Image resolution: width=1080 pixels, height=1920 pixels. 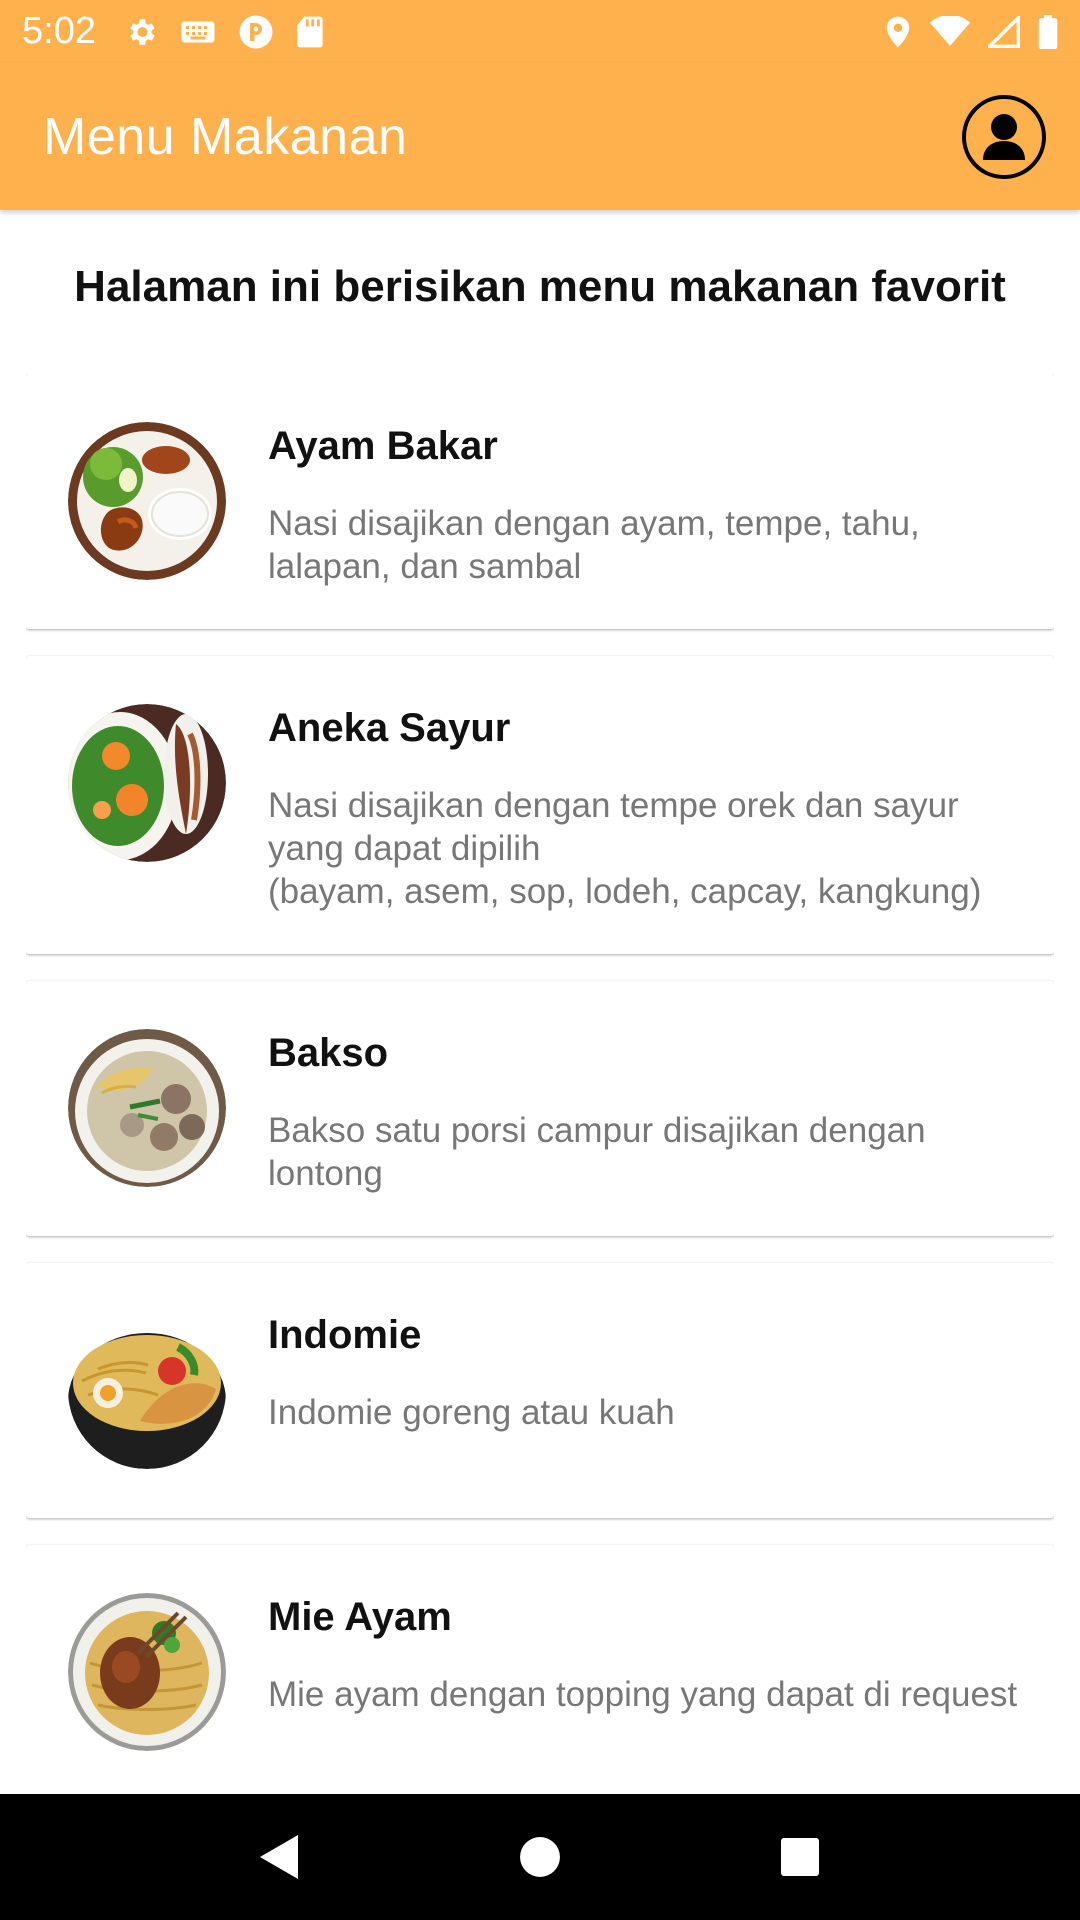 What do you see at coordinates (141, 32) in the screenshot?
I see `gear-icon` at bounding box center [141, 32].